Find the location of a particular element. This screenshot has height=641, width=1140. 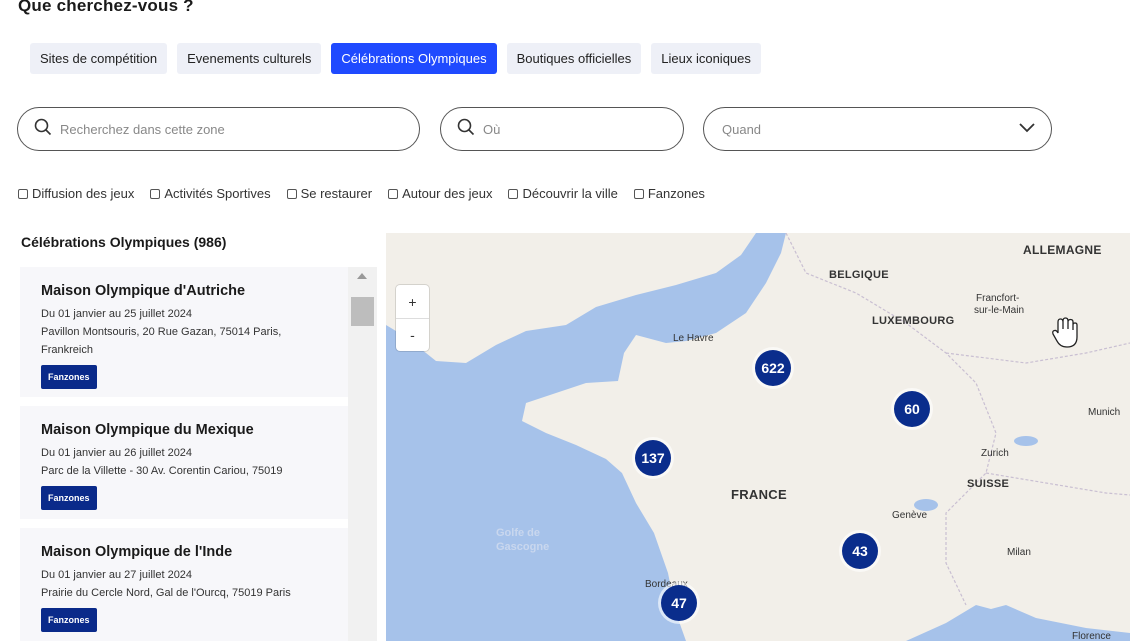

label-suisse: SUISSE is located at coordinates (988, 484).